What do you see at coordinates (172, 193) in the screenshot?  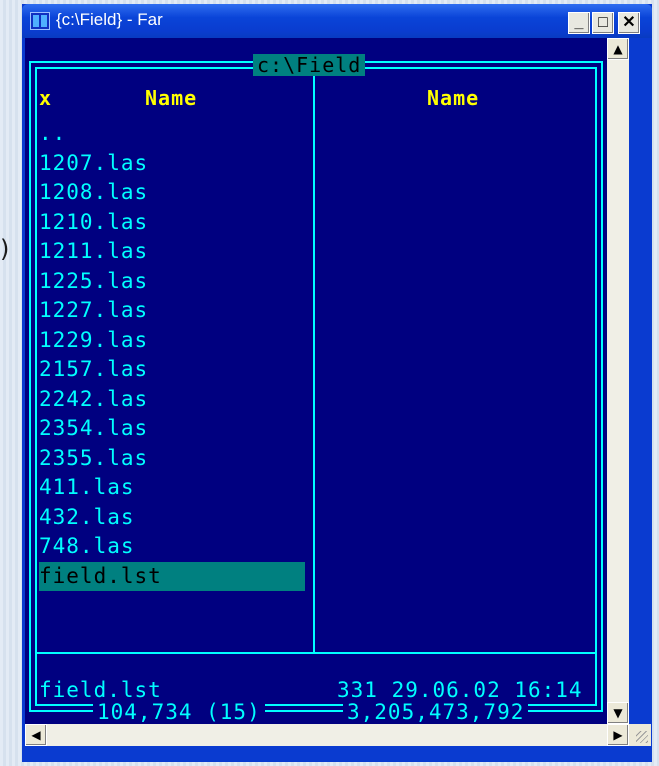 I see `file-item: 1208.las` at bounding box center [172, 193].